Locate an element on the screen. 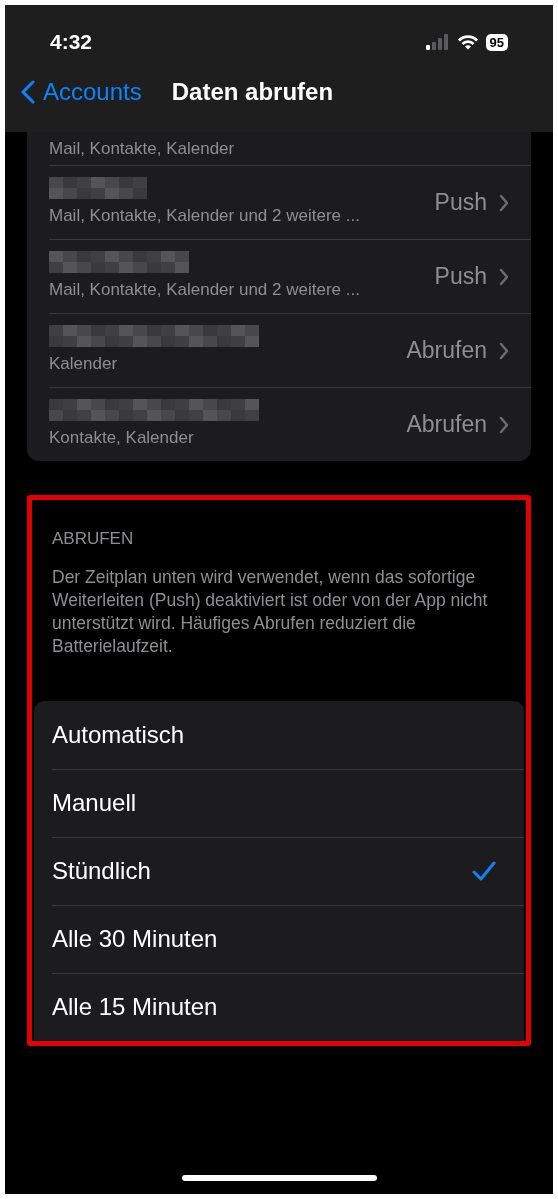  battery-icon: 95 is located at coordinates (496, 42).